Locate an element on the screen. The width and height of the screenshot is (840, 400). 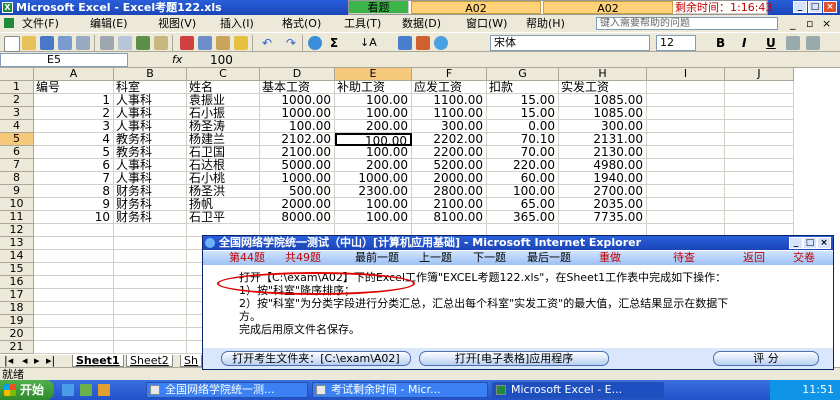
menu-edit: 编辑(E) is located at coordinates (109, 23).